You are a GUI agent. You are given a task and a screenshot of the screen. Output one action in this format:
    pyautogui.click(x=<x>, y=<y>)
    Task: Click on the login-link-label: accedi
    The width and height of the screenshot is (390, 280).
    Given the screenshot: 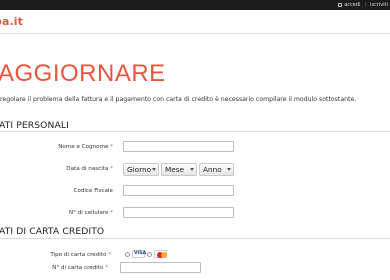 What is the action you would take?
    pyautogui.click(x=352, y=5)
    